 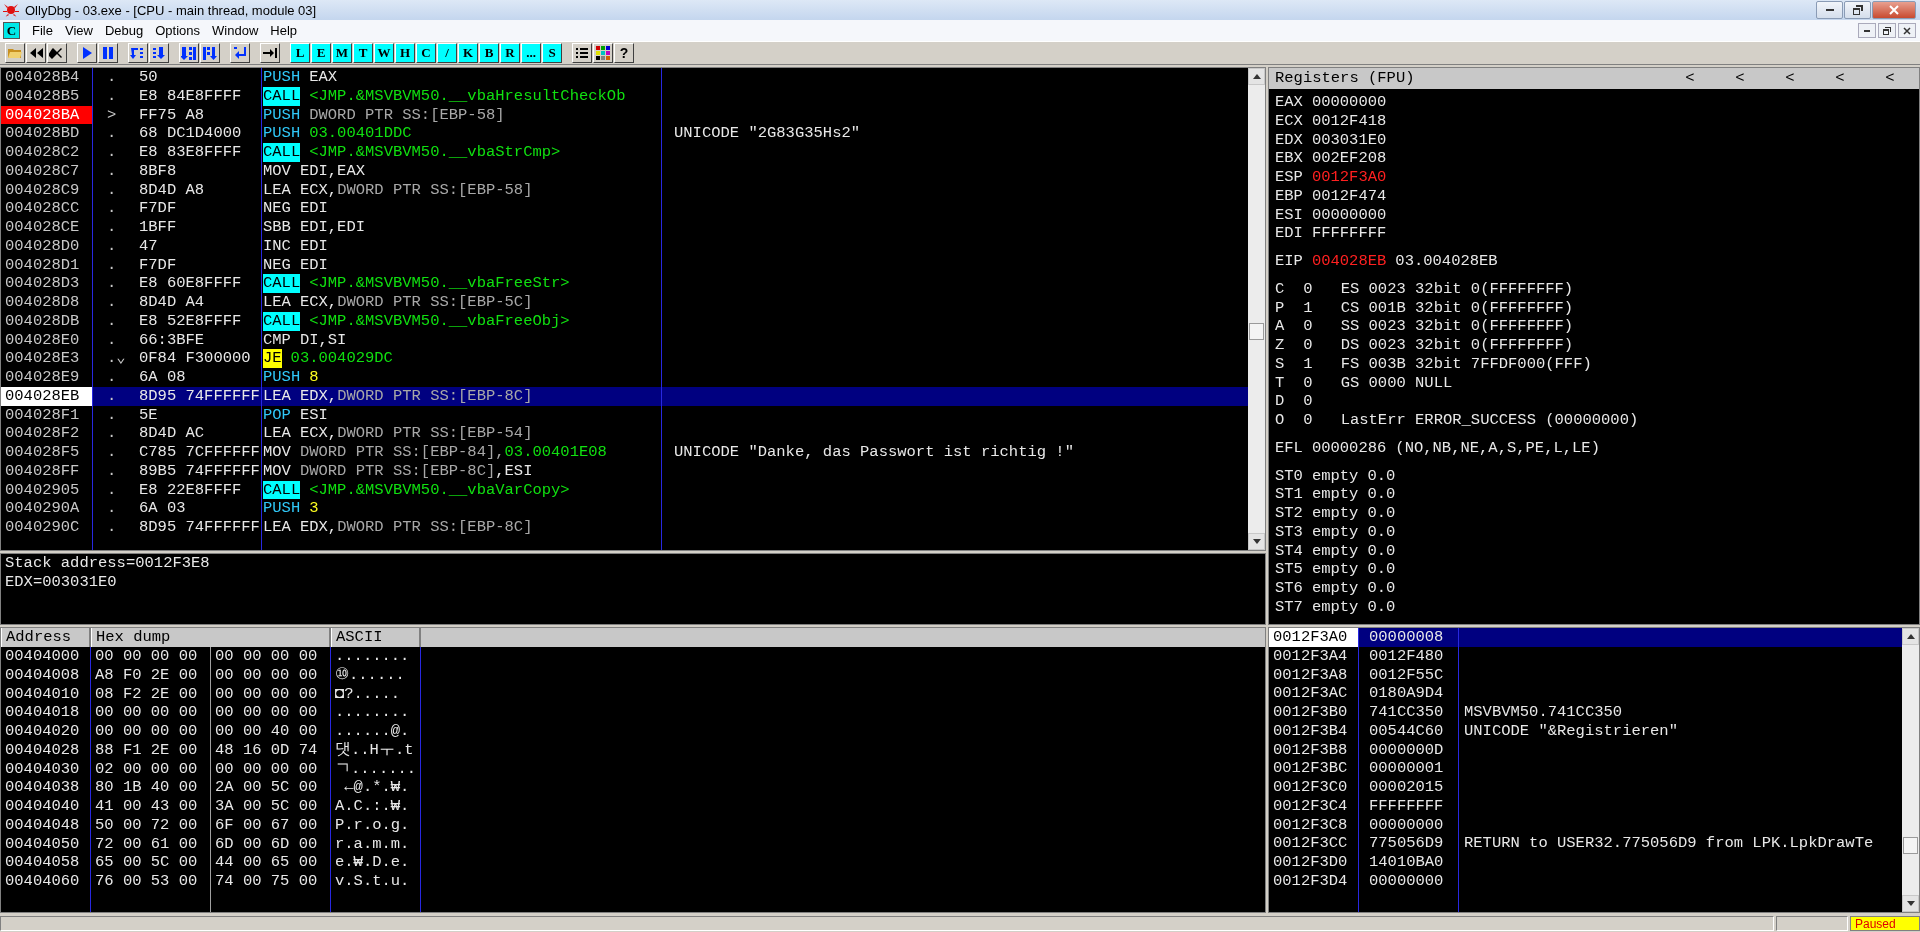 I want to click on shortcut-letter-button: B, so click(x=489, y=53).